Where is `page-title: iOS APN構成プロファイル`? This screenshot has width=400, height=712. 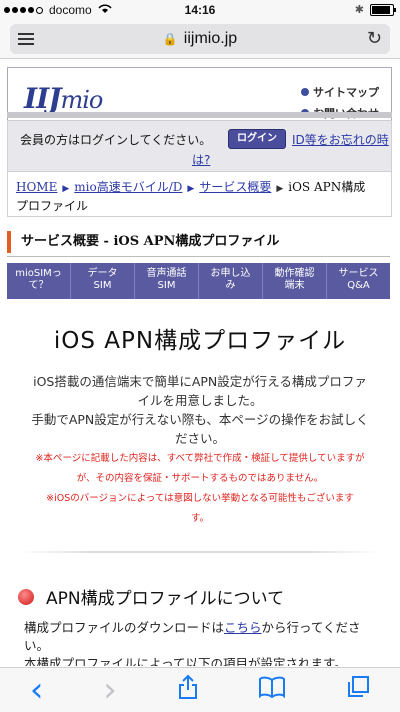
page-title: iOS APN構成プロファイル is located at coordinates (200, 341).